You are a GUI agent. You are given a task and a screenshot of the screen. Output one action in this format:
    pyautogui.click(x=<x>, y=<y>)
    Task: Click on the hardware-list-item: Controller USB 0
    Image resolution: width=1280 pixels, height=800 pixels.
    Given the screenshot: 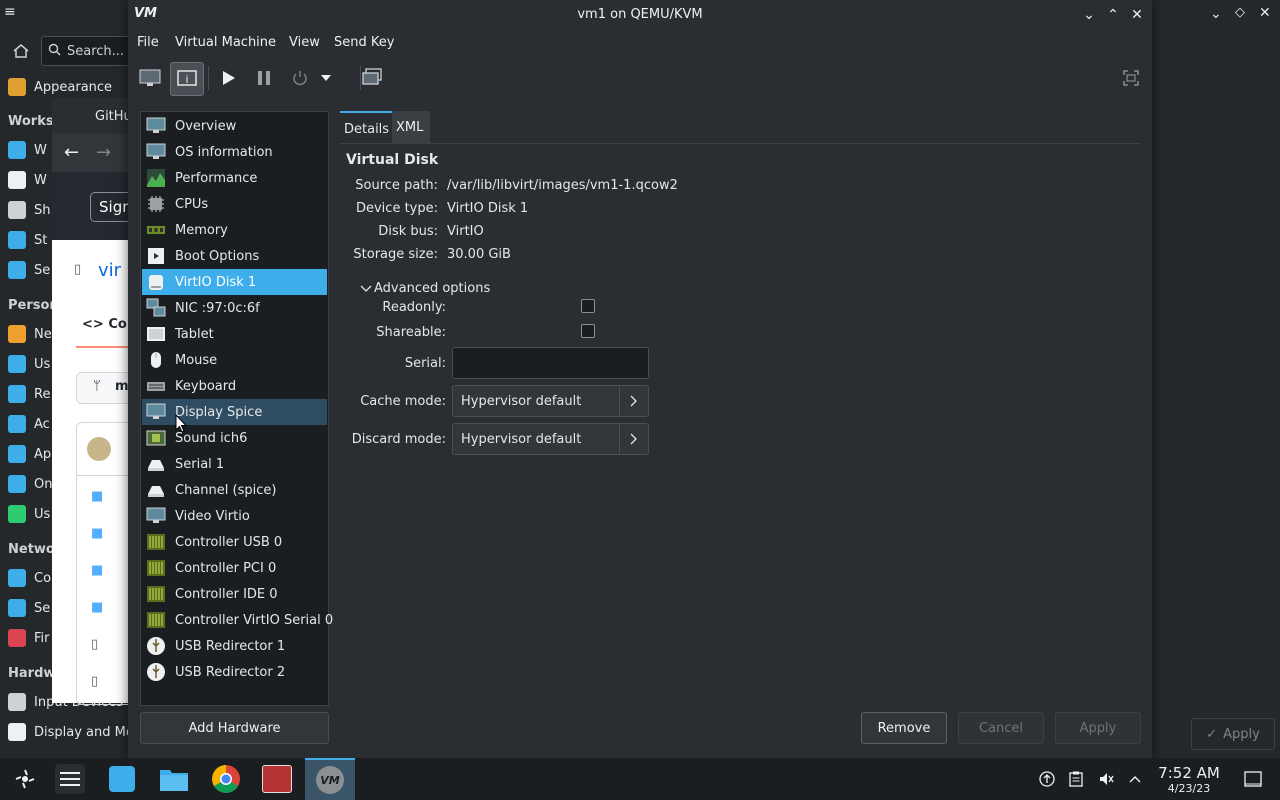 What is the action you would take?
    pyautogui.click(x=234, y=542)
    